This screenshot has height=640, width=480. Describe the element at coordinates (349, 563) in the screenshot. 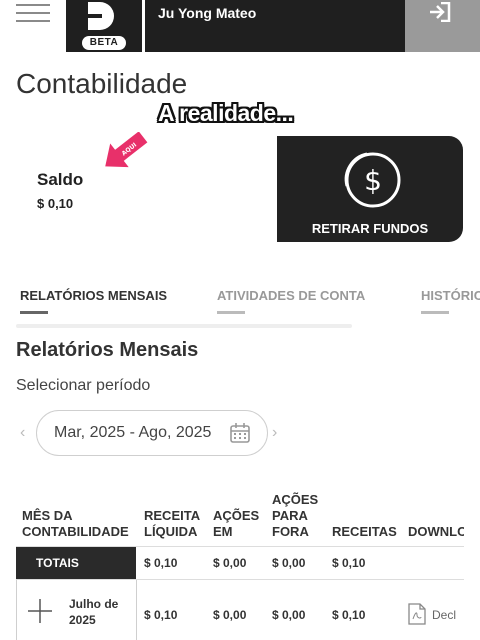

I see `totals-receipts: $ 0,10` at that location.